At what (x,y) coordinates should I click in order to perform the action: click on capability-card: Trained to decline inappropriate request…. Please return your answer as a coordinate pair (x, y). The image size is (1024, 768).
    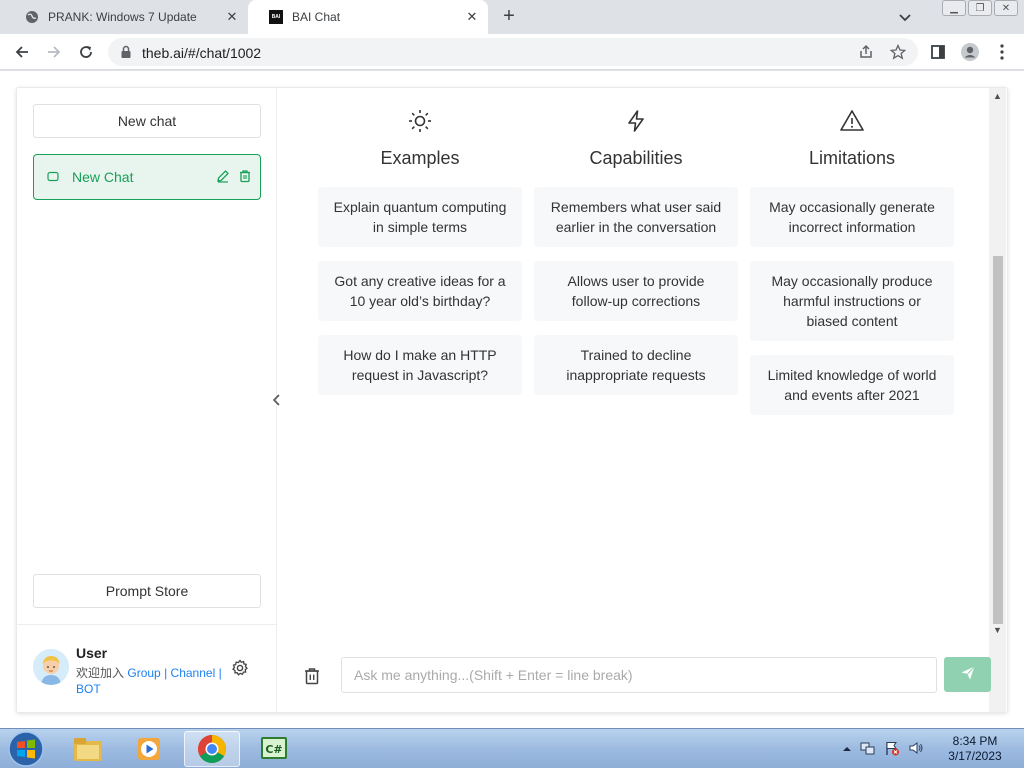
    Looking at the image, I should click on (636, 365).